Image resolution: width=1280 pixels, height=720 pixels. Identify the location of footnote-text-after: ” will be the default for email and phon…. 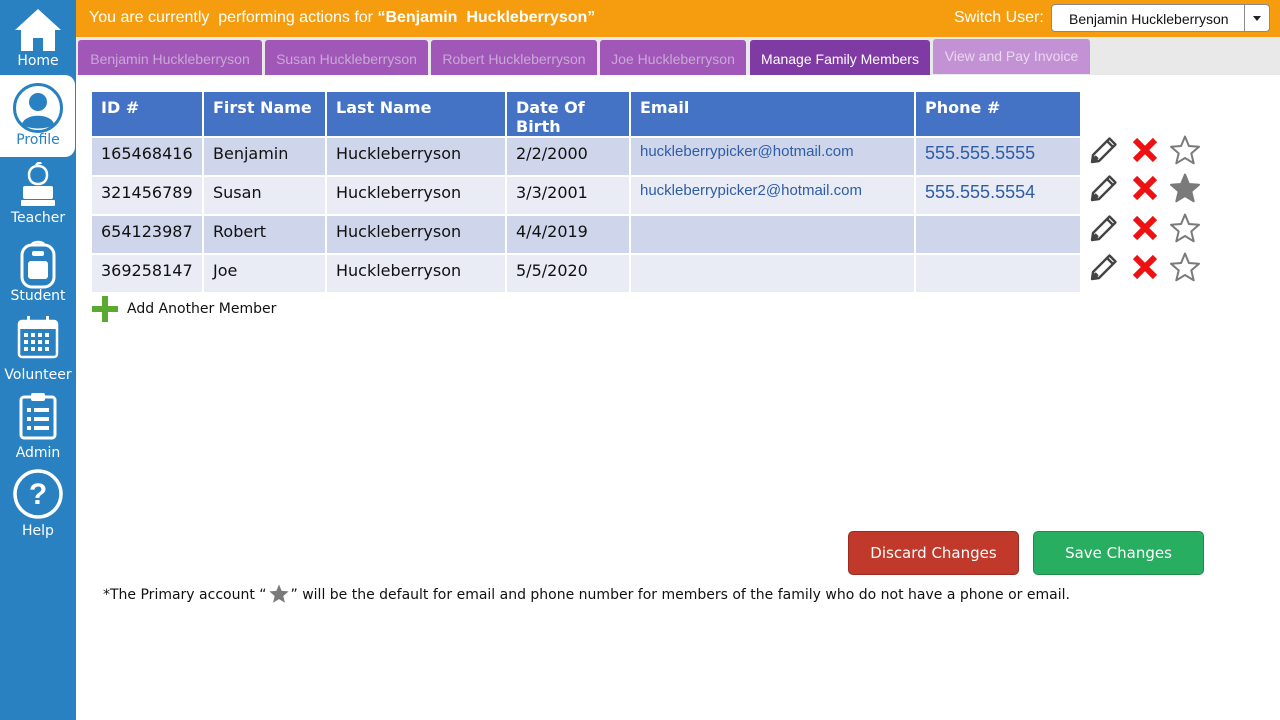
(680, 595).